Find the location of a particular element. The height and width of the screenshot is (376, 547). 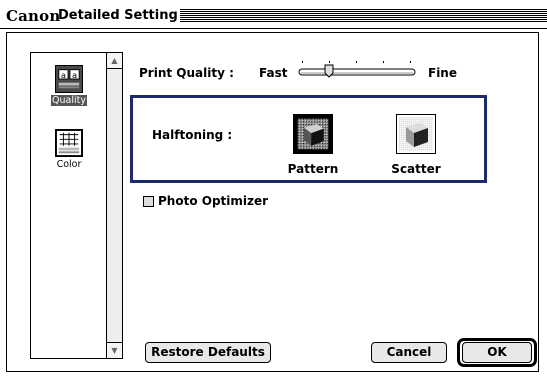

photo-optimizer-checkbox is located at coordinates (148, 201).